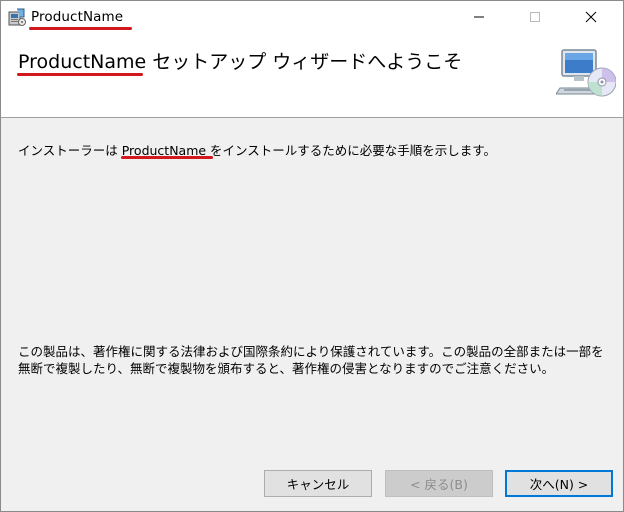 The image size is (624, 512). What do you see at coordinates (80, 28) in the screenshot?
I see `title-annotation-underline` at bounding box center [80, 28].